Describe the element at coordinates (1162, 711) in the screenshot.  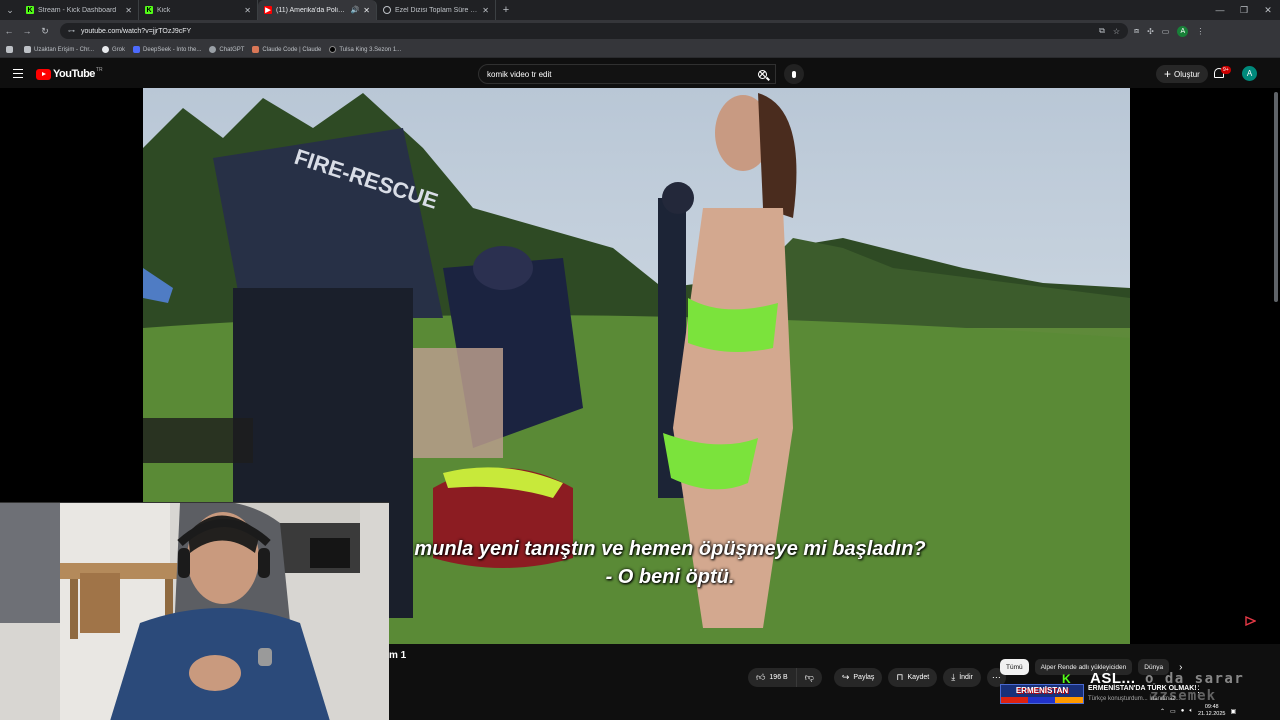
I see `tray-chevron-icon: ⌃` at that location.